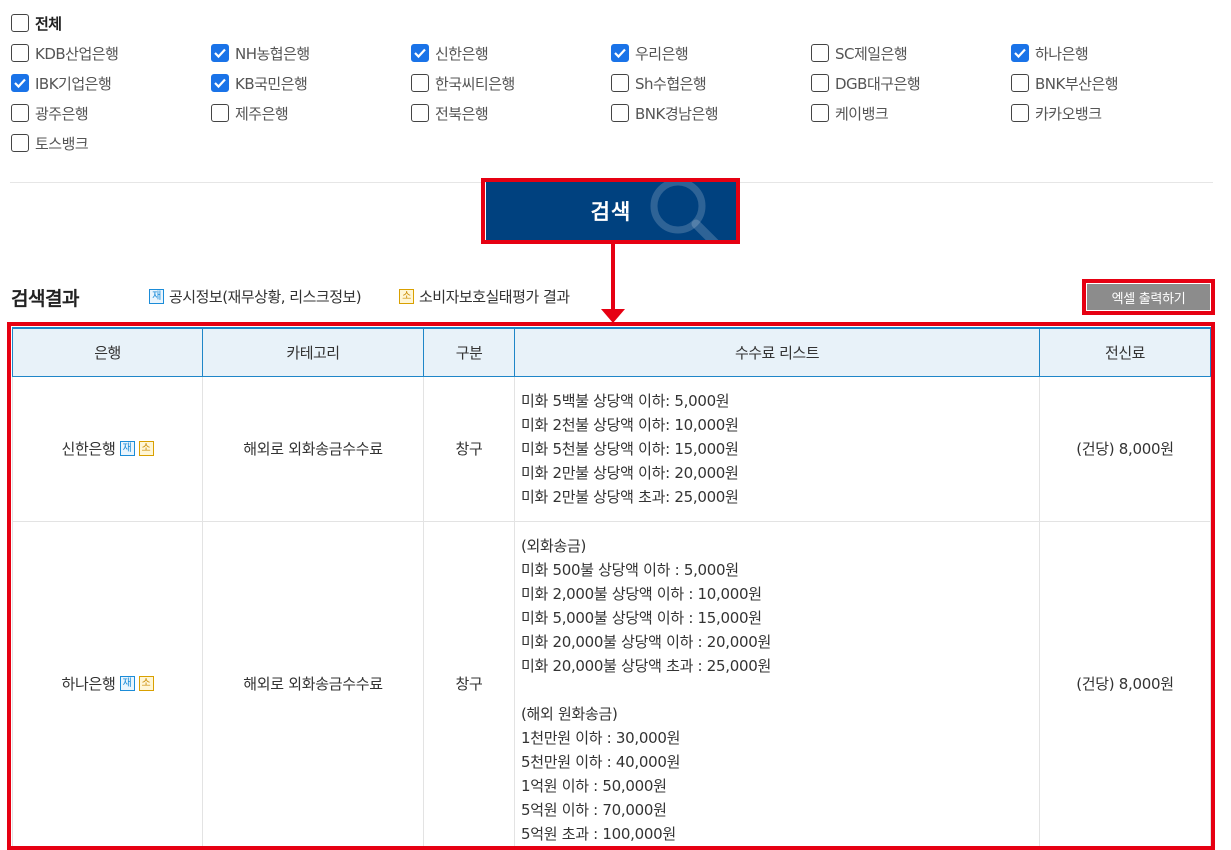 This screenshot has height=850, width=1231. Describe the element at coordinates (494, 297) in the screenshot. I see `legend-consumer-text: 소비자보호실태평가 결과` at that location.